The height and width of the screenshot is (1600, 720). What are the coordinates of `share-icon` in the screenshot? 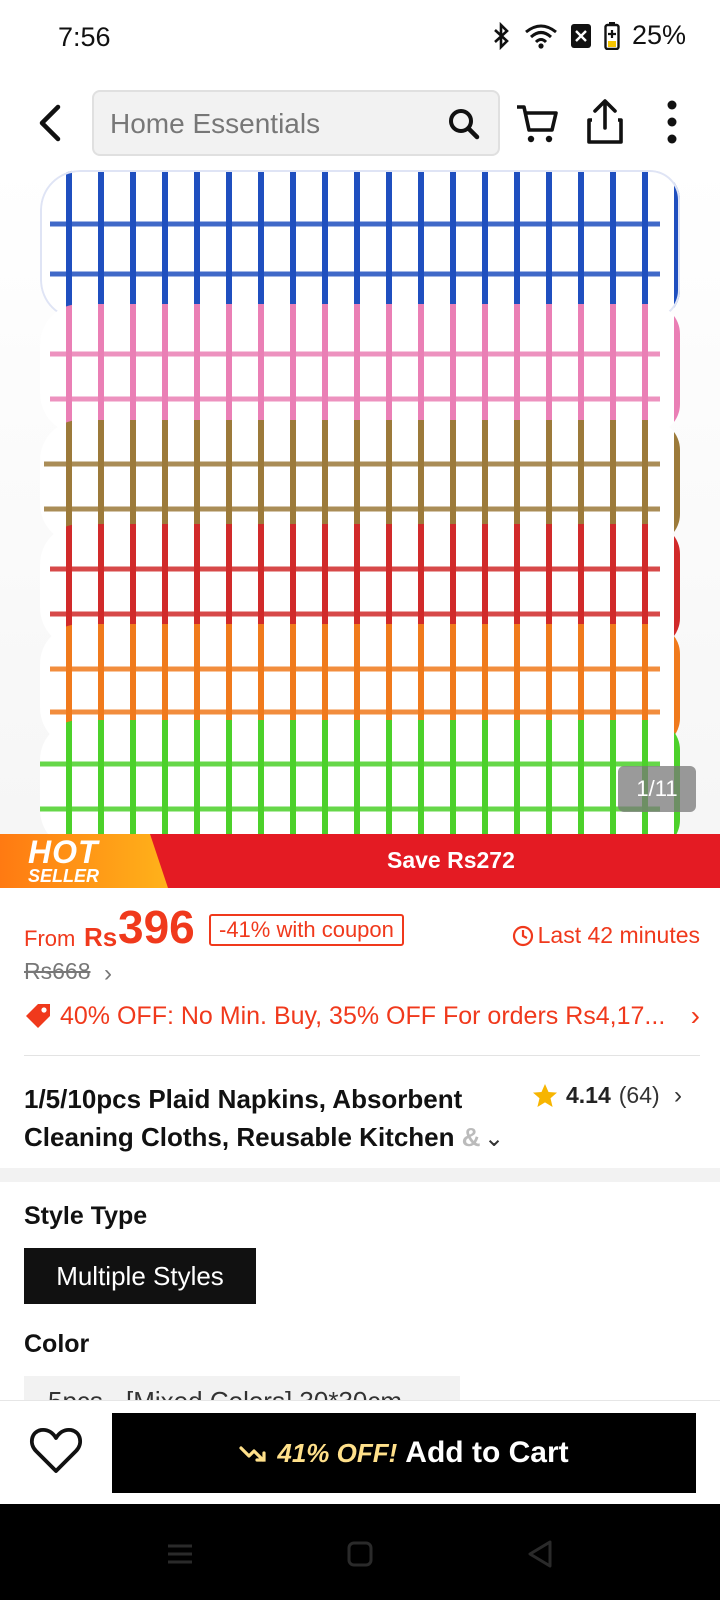 It's located at (605, 121).